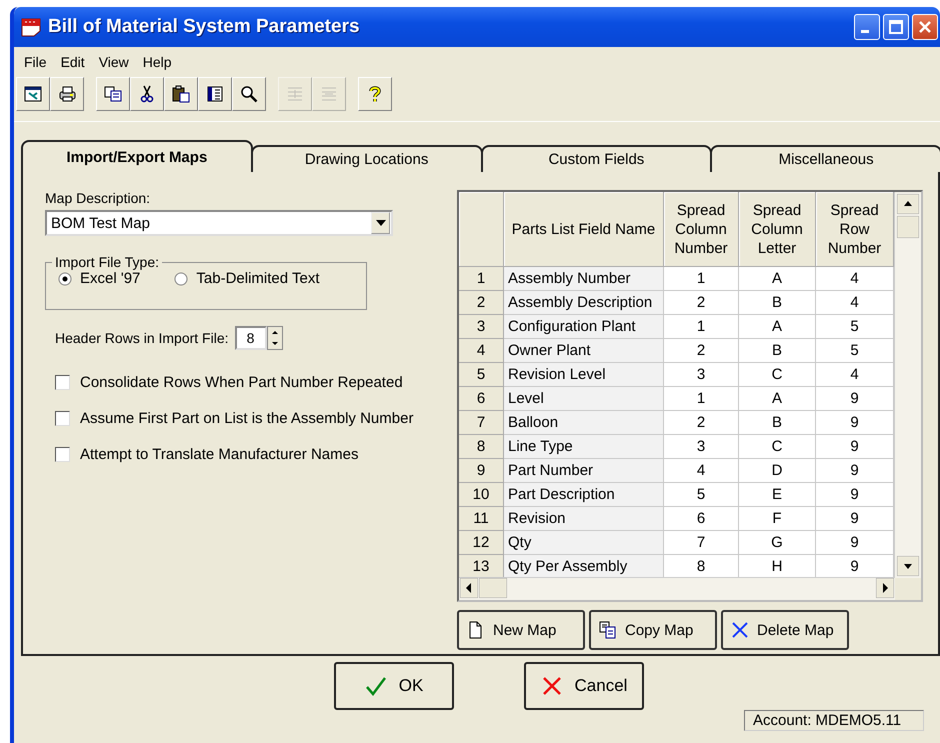 The height and width of the screenshot is (743, 940). What do you see at coordinates (584, 471) in the screenshot?
I see `table-cell: Part Number` at bounding box center [584, 471].